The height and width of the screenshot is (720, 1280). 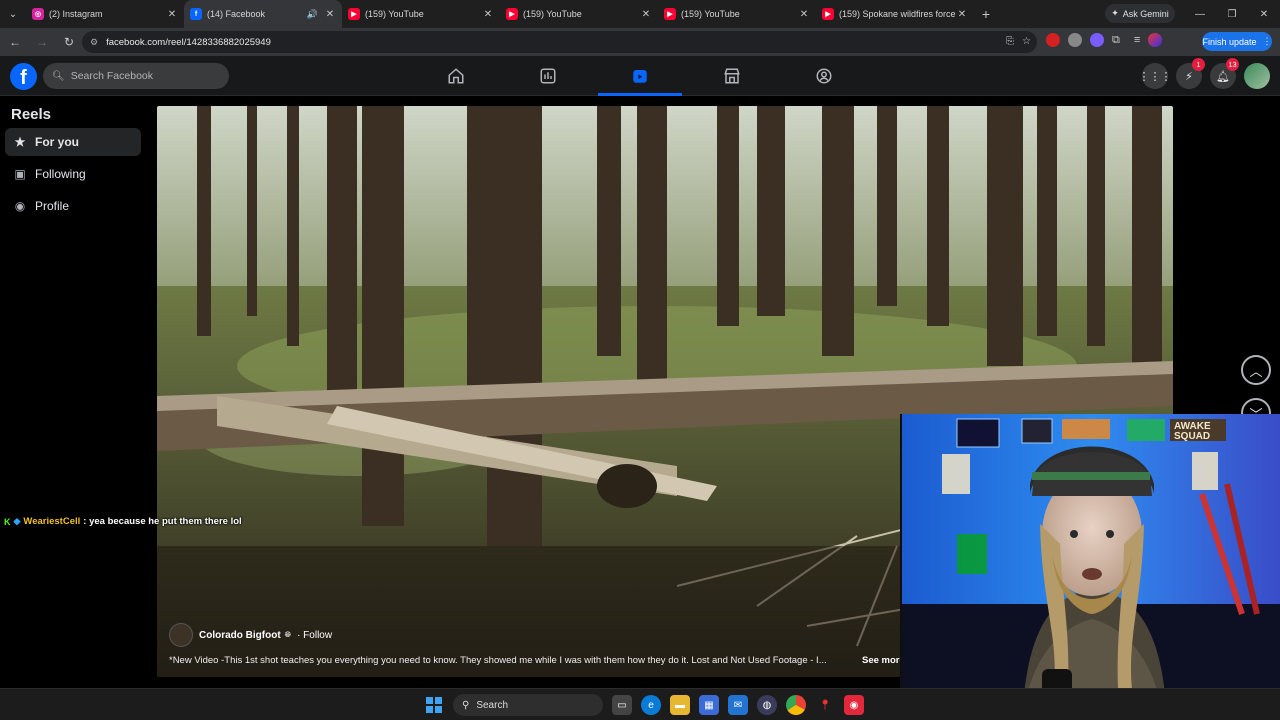 I want to click on sub-badge-icon: ◆, so click(x=17, y=521).